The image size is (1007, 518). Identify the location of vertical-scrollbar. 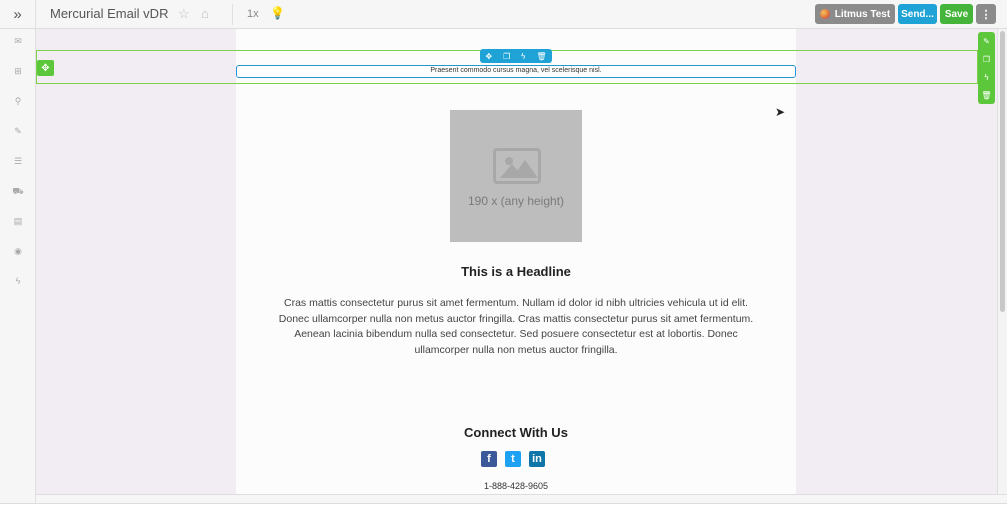
(1002, 261).